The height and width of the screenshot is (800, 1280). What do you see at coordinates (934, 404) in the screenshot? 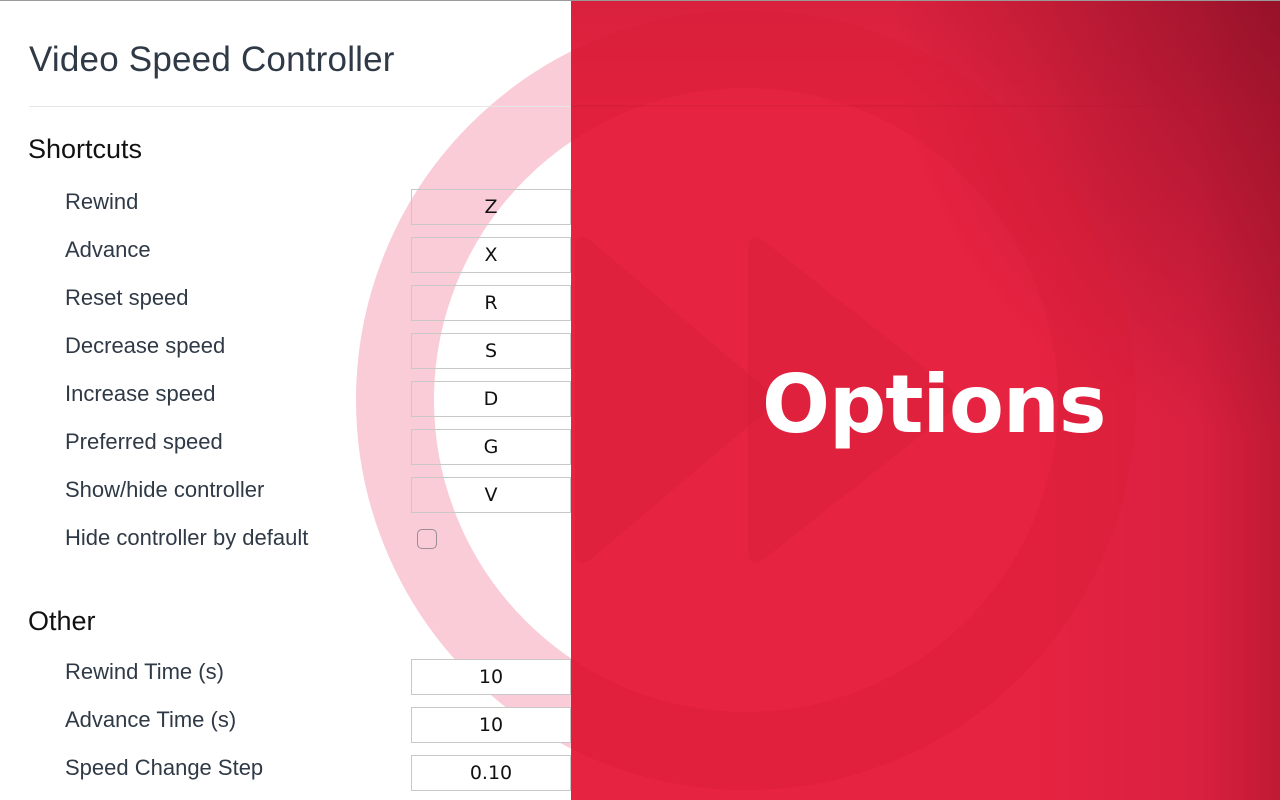
I see `options-banner-title: Options` at bounding box center [934, 404].